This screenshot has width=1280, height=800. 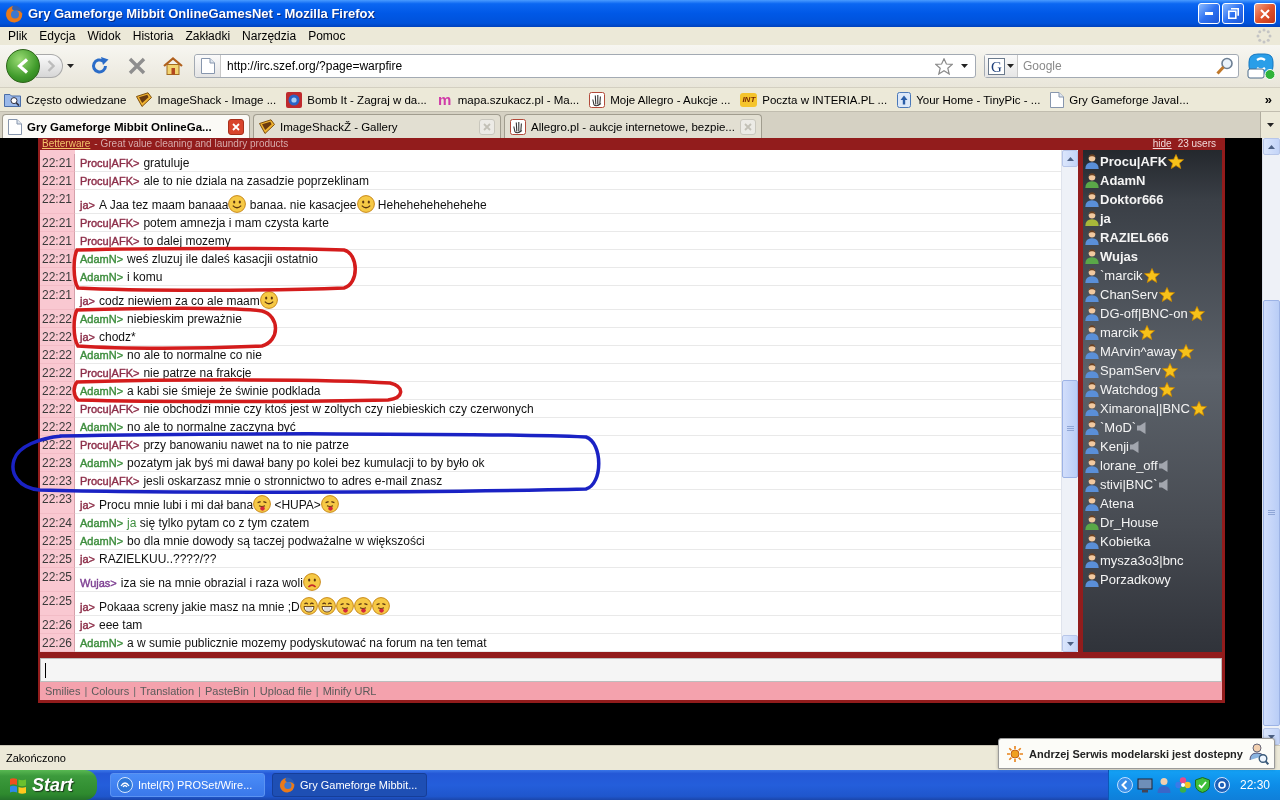 What do you see at coordinates (49, 66) in the screenshot?
I see `forward-button` at bounding box center [49, 66].